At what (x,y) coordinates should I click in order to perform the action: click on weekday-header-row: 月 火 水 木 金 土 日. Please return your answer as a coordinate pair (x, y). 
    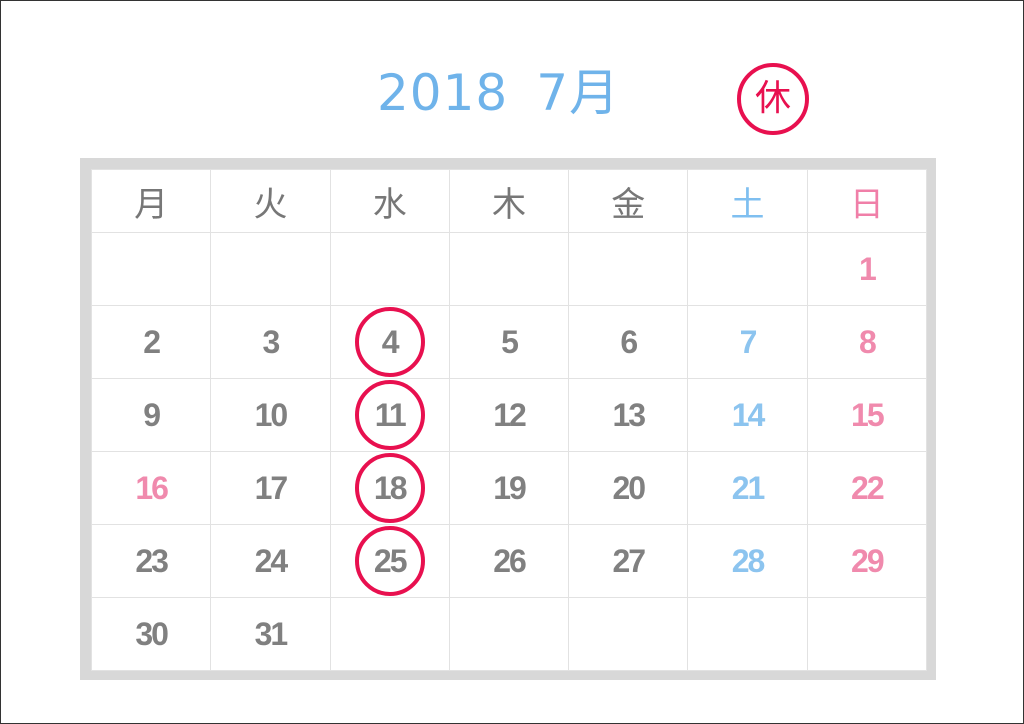
    Looking at the image, I should click on (509, 201).